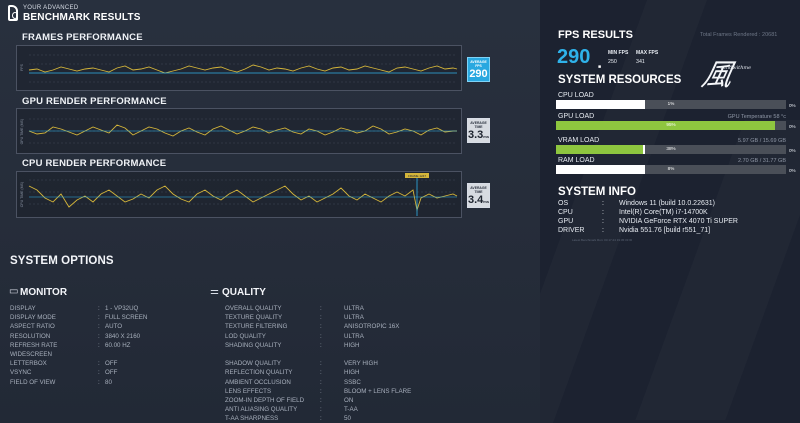 Image resolution: width=800 pixels, height=423 pixels. Describe the element at coordinates (678, 221) in the screenshot. I see `system-info-value: NVIDIA GeForce RTX 4070 Ti SUPER` at that location.